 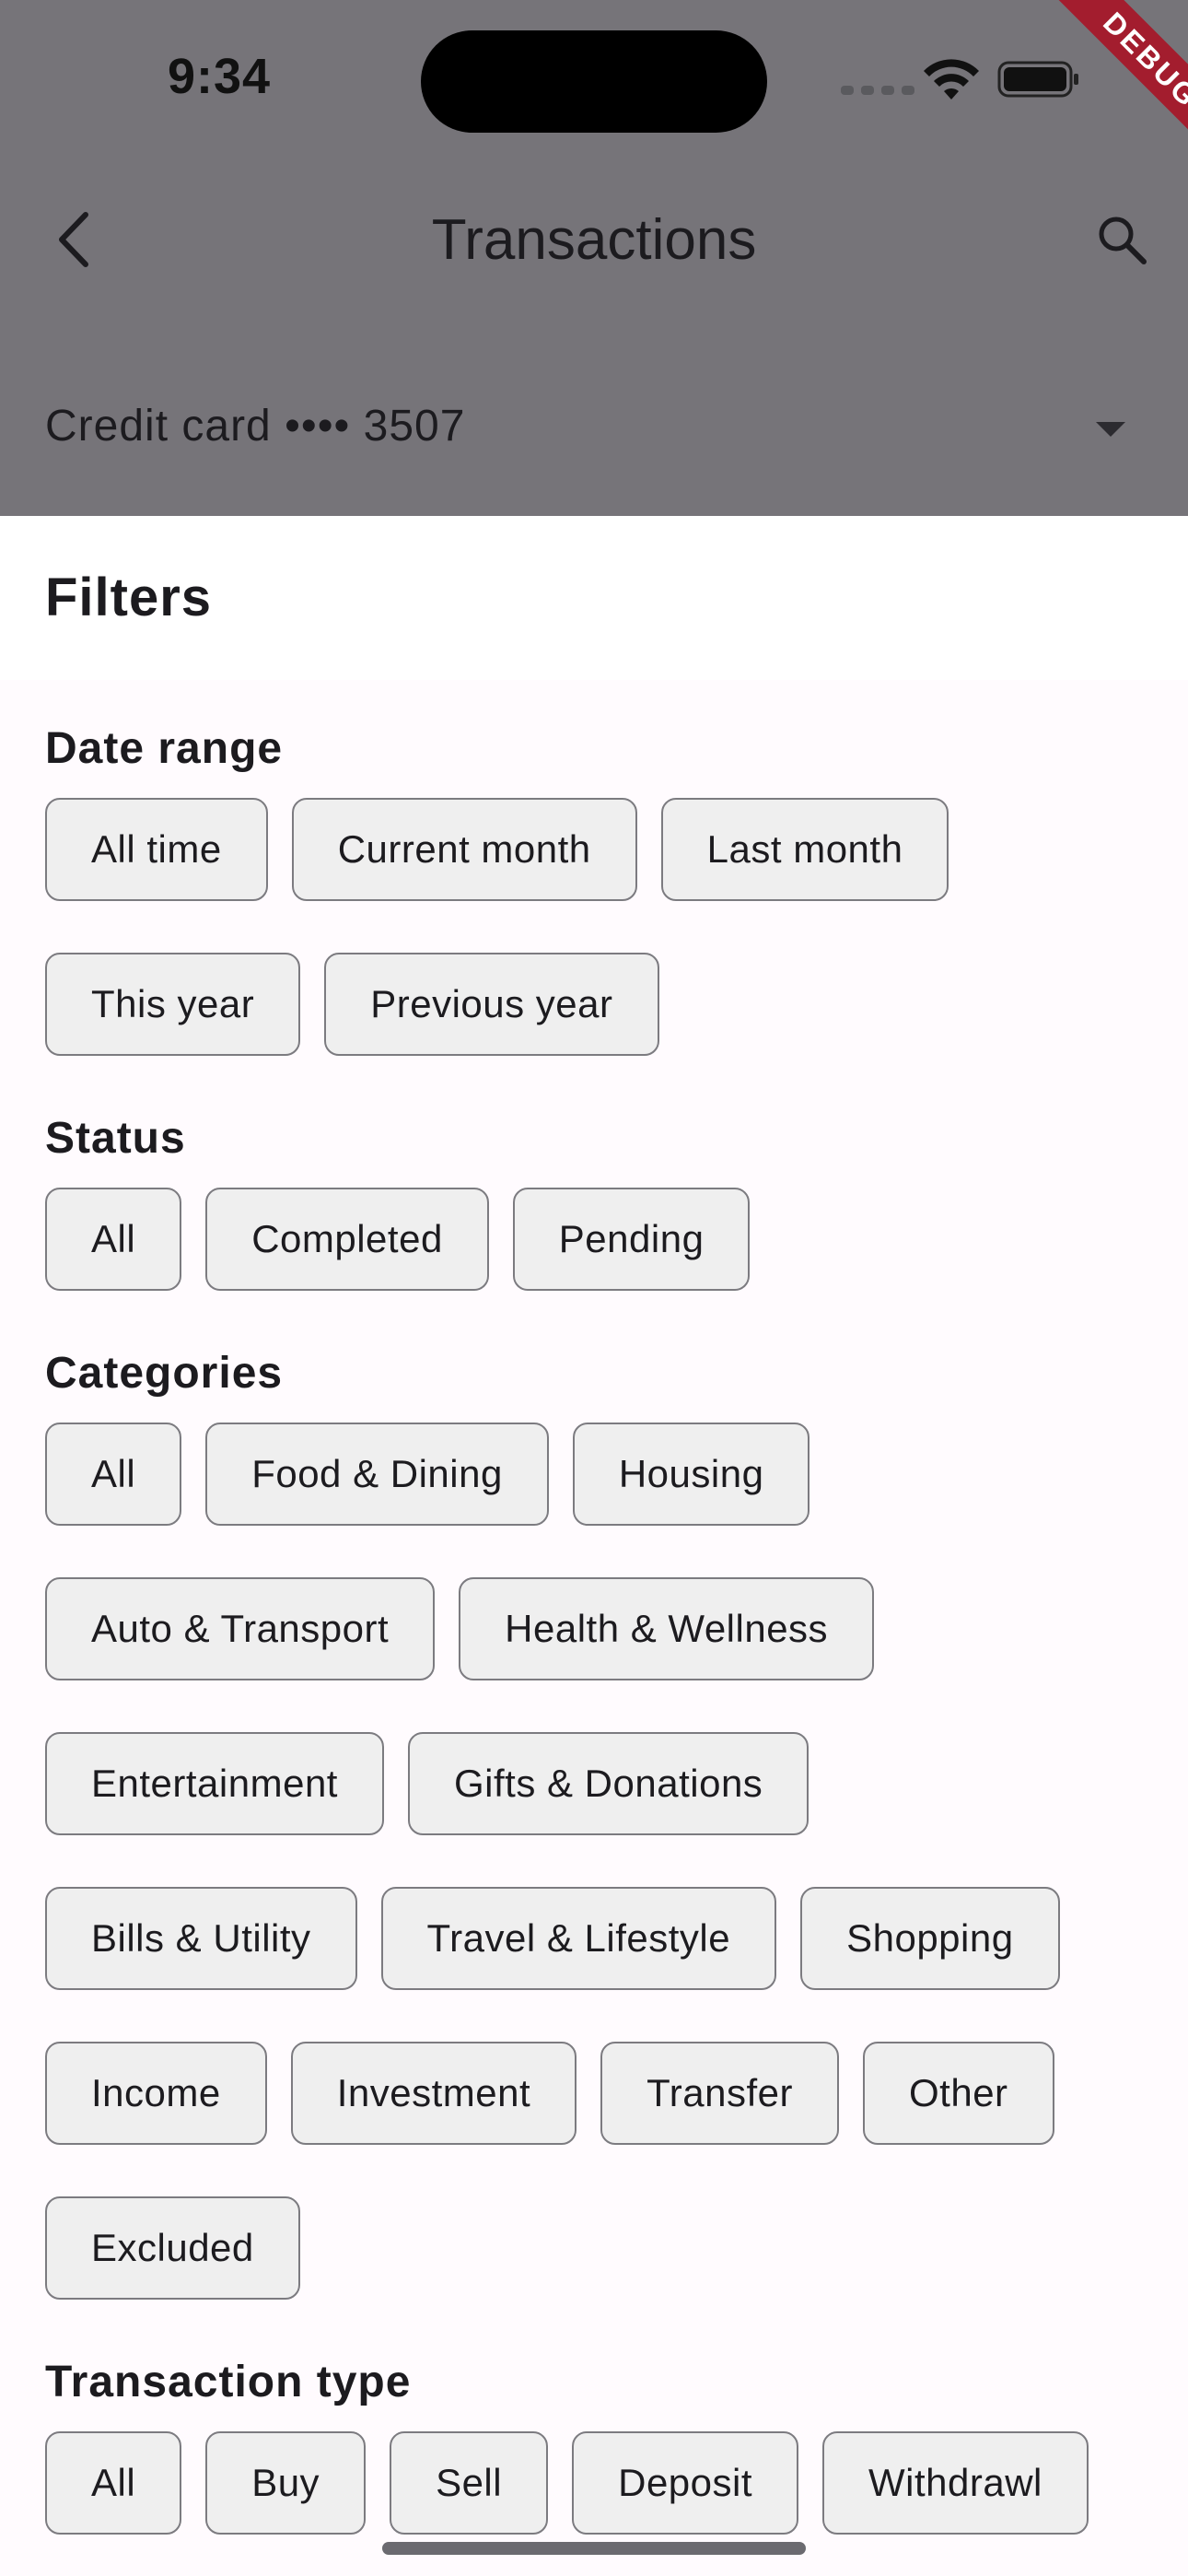 I want to click on date-range-title: Date range, so click(x=164, y=748).